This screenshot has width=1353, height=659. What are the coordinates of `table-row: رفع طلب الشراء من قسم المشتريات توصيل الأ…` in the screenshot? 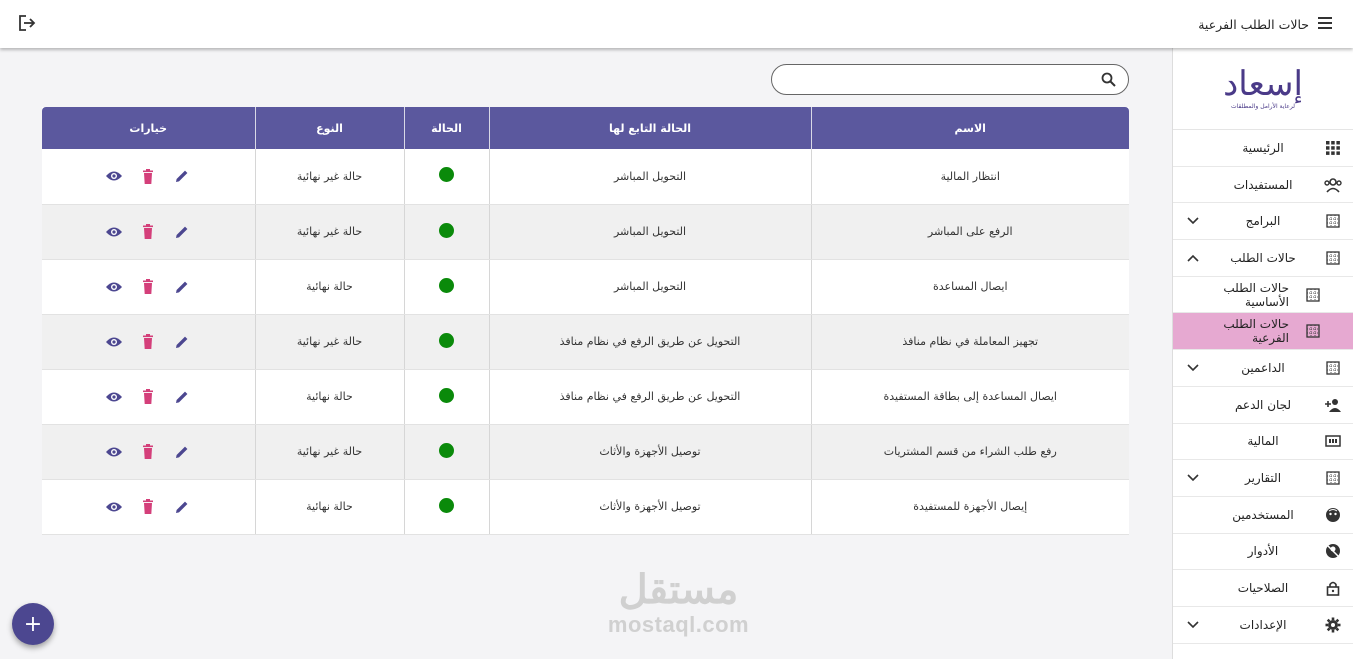 It's located at (585, 452).